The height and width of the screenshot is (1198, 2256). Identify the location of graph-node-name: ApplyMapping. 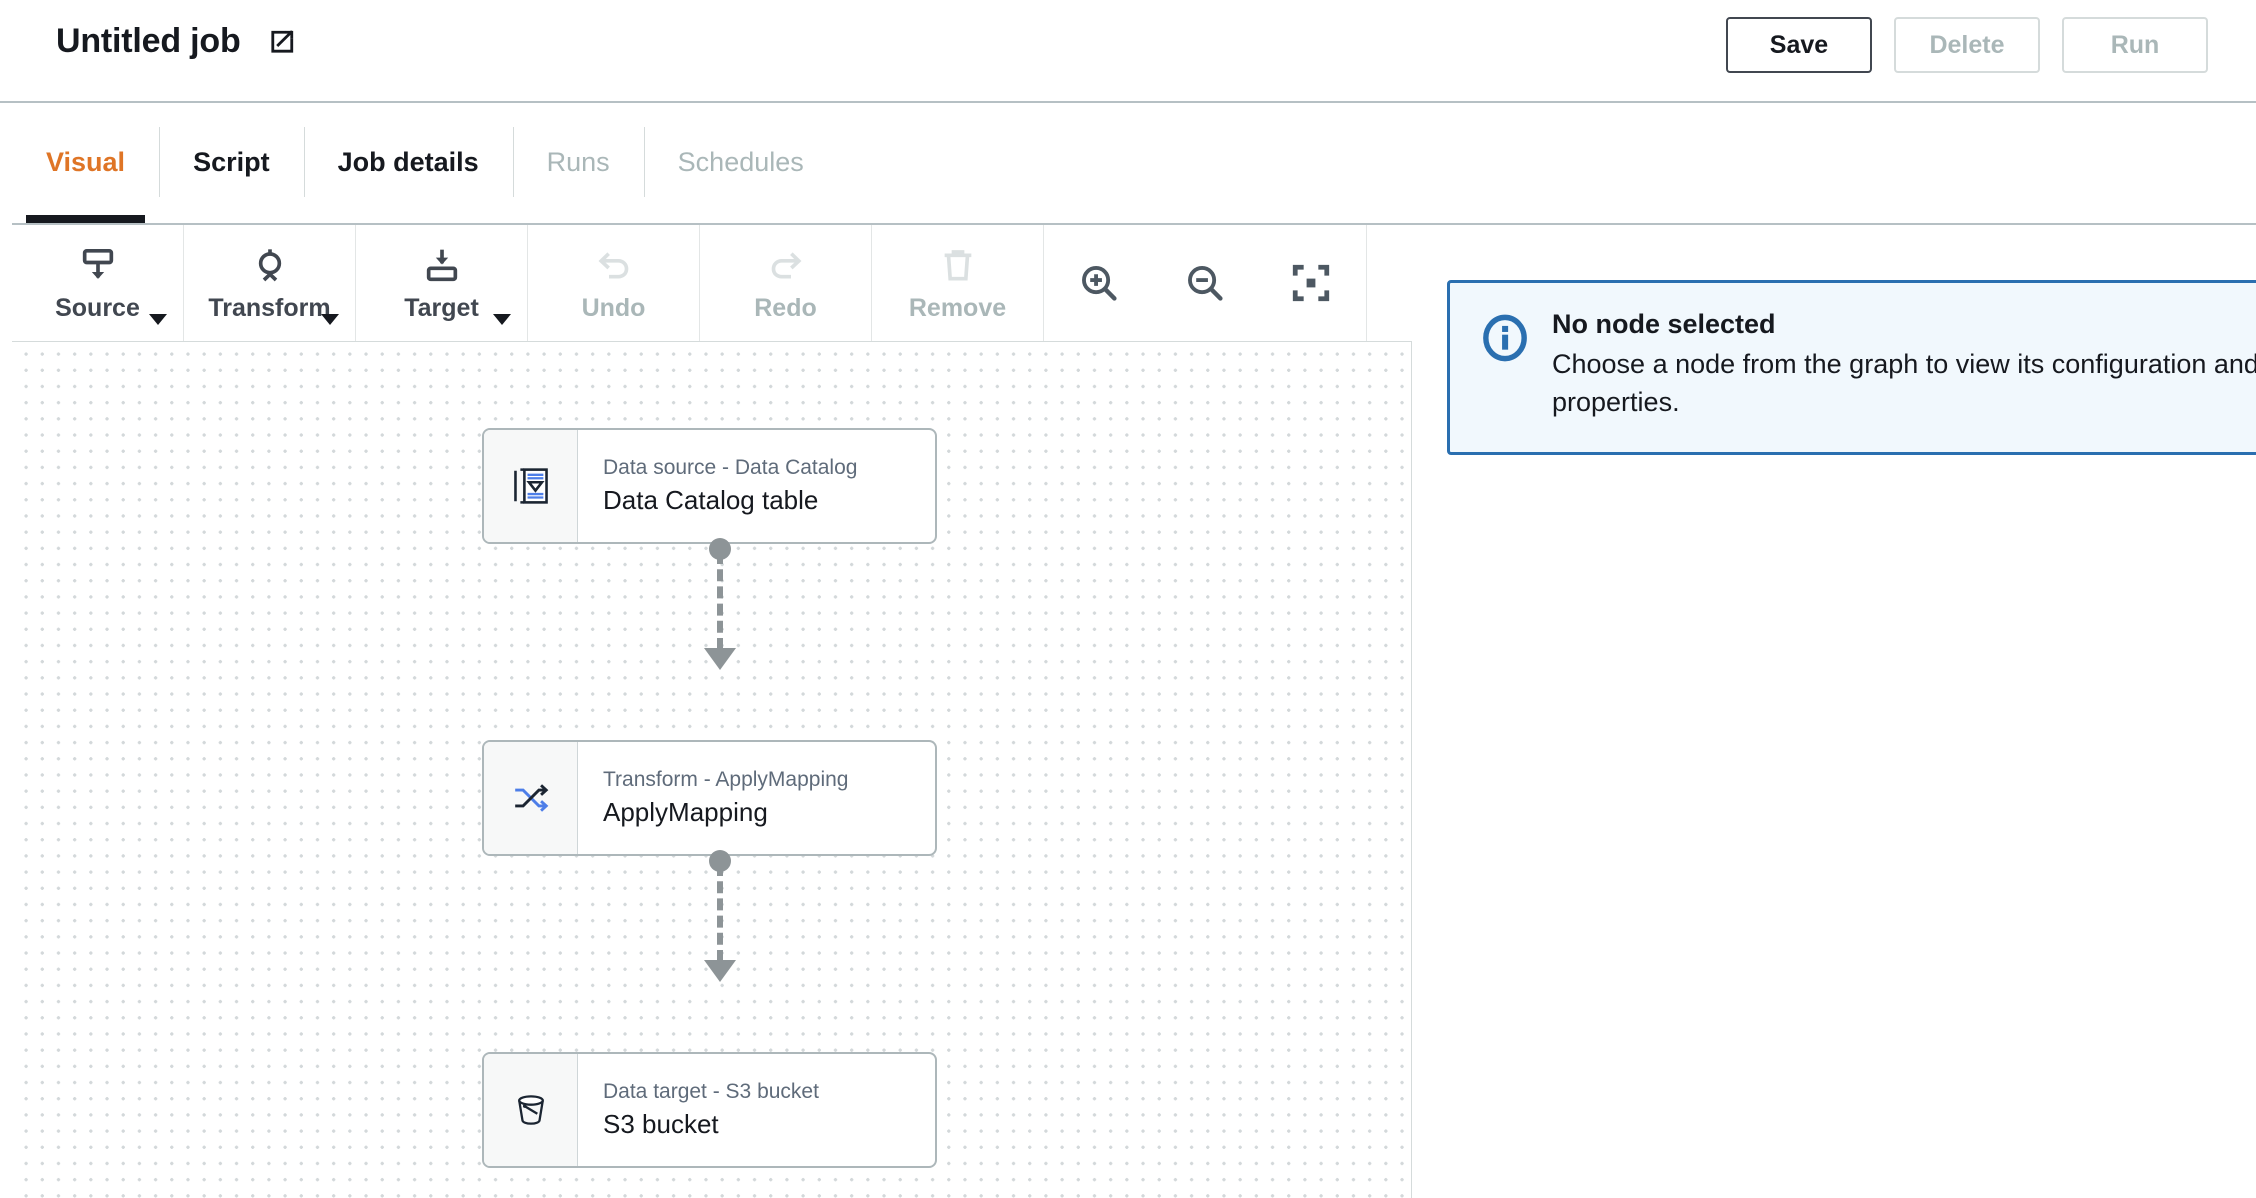
(685, 812).